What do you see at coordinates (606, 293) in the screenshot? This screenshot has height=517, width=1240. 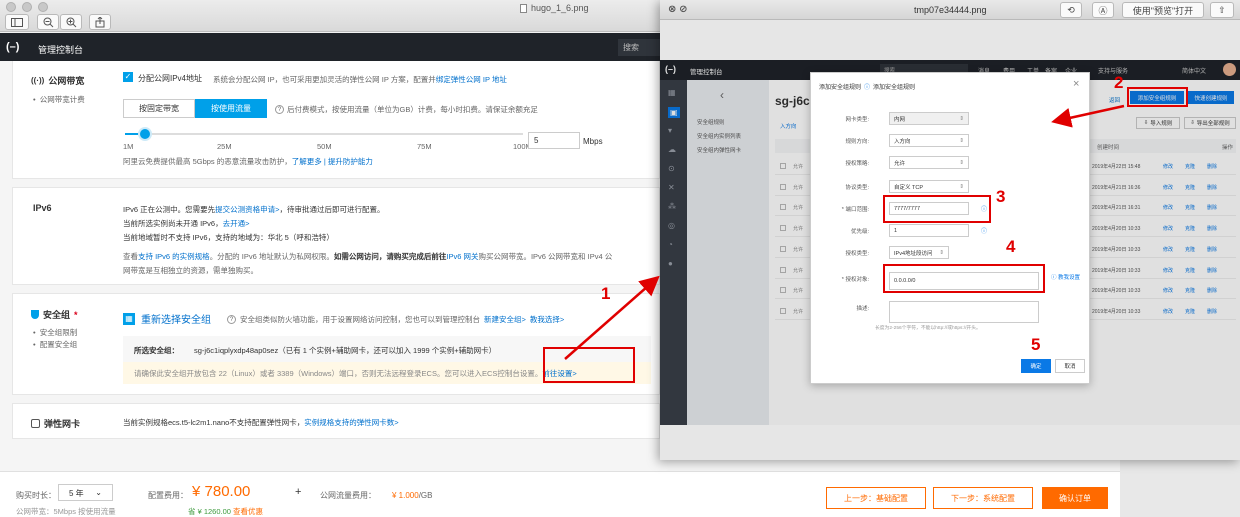 I see `annotation-number-1: 1` at bounding box center [606, 293].